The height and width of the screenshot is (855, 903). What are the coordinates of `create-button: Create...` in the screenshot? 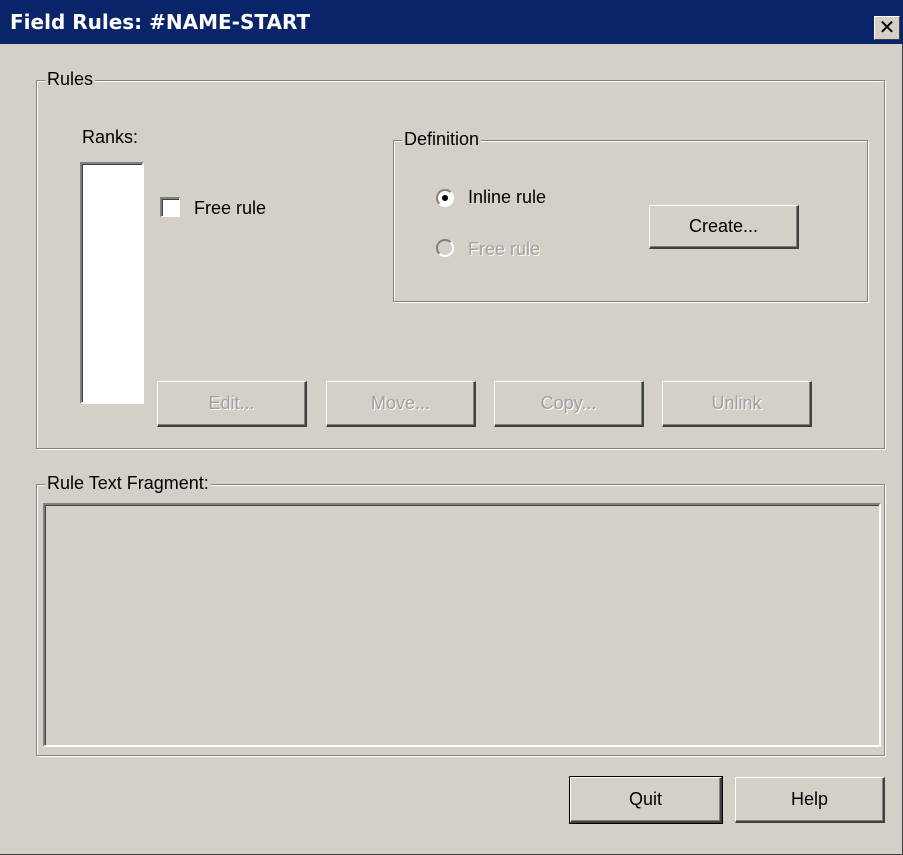 It's located at (724, 227).